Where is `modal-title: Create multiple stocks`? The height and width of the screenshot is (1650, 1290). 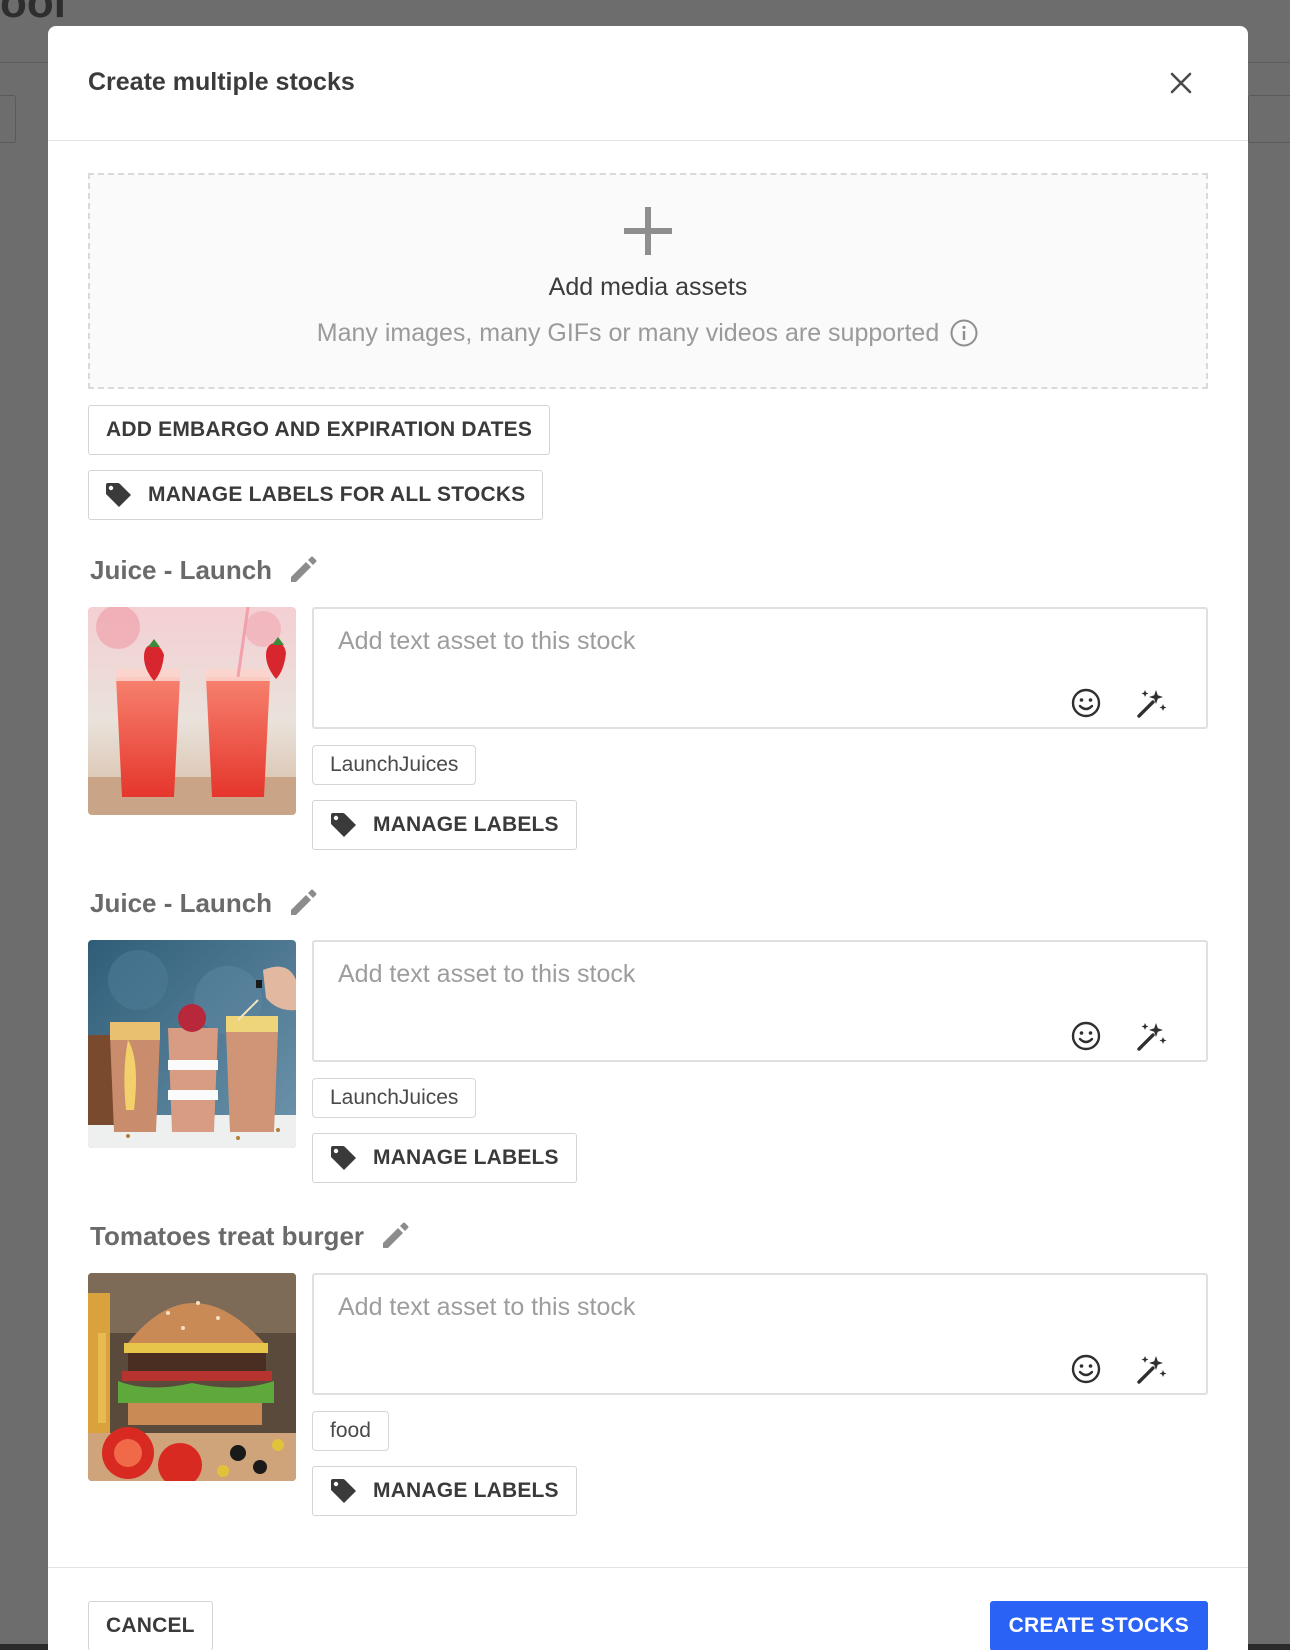
modal-title: Create multiple stocks is located at coordinates (221, 82).